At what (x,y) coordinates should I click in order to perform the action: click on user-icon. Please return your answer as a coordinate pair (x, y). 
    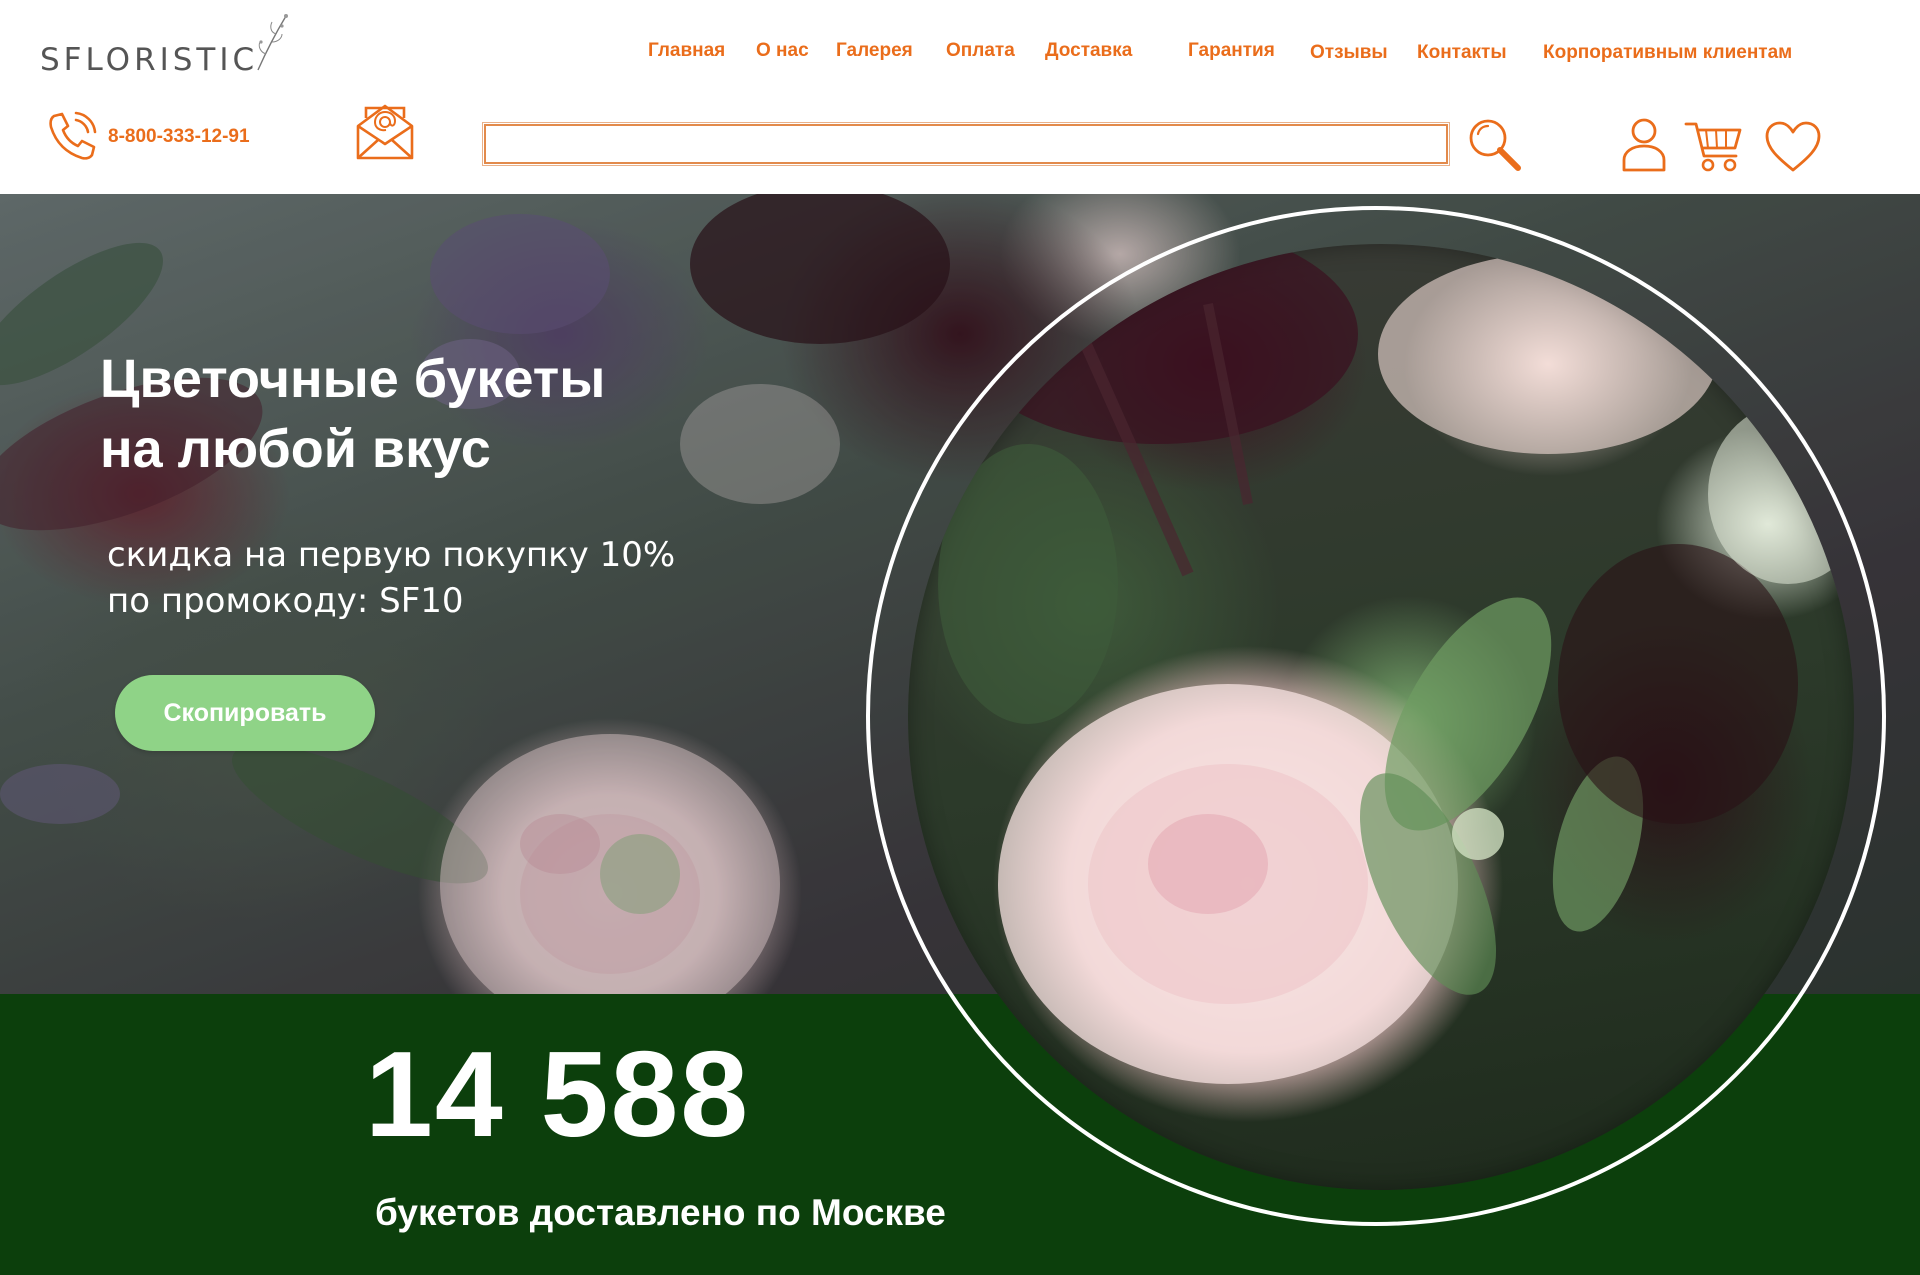
    Looking at the image, I should click on (1644, 144).